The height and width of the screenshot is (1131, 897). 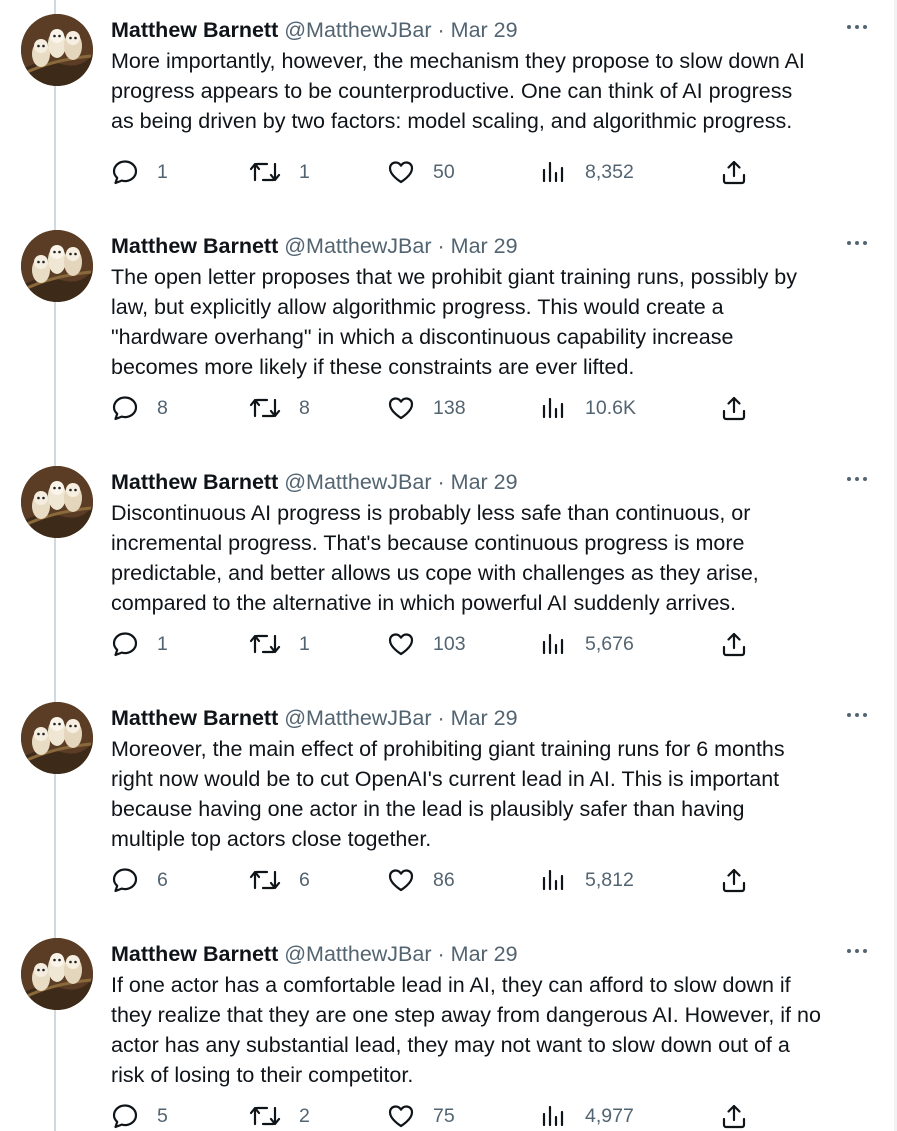 I want to click on like-button: 103, so click(x=426, y=644).